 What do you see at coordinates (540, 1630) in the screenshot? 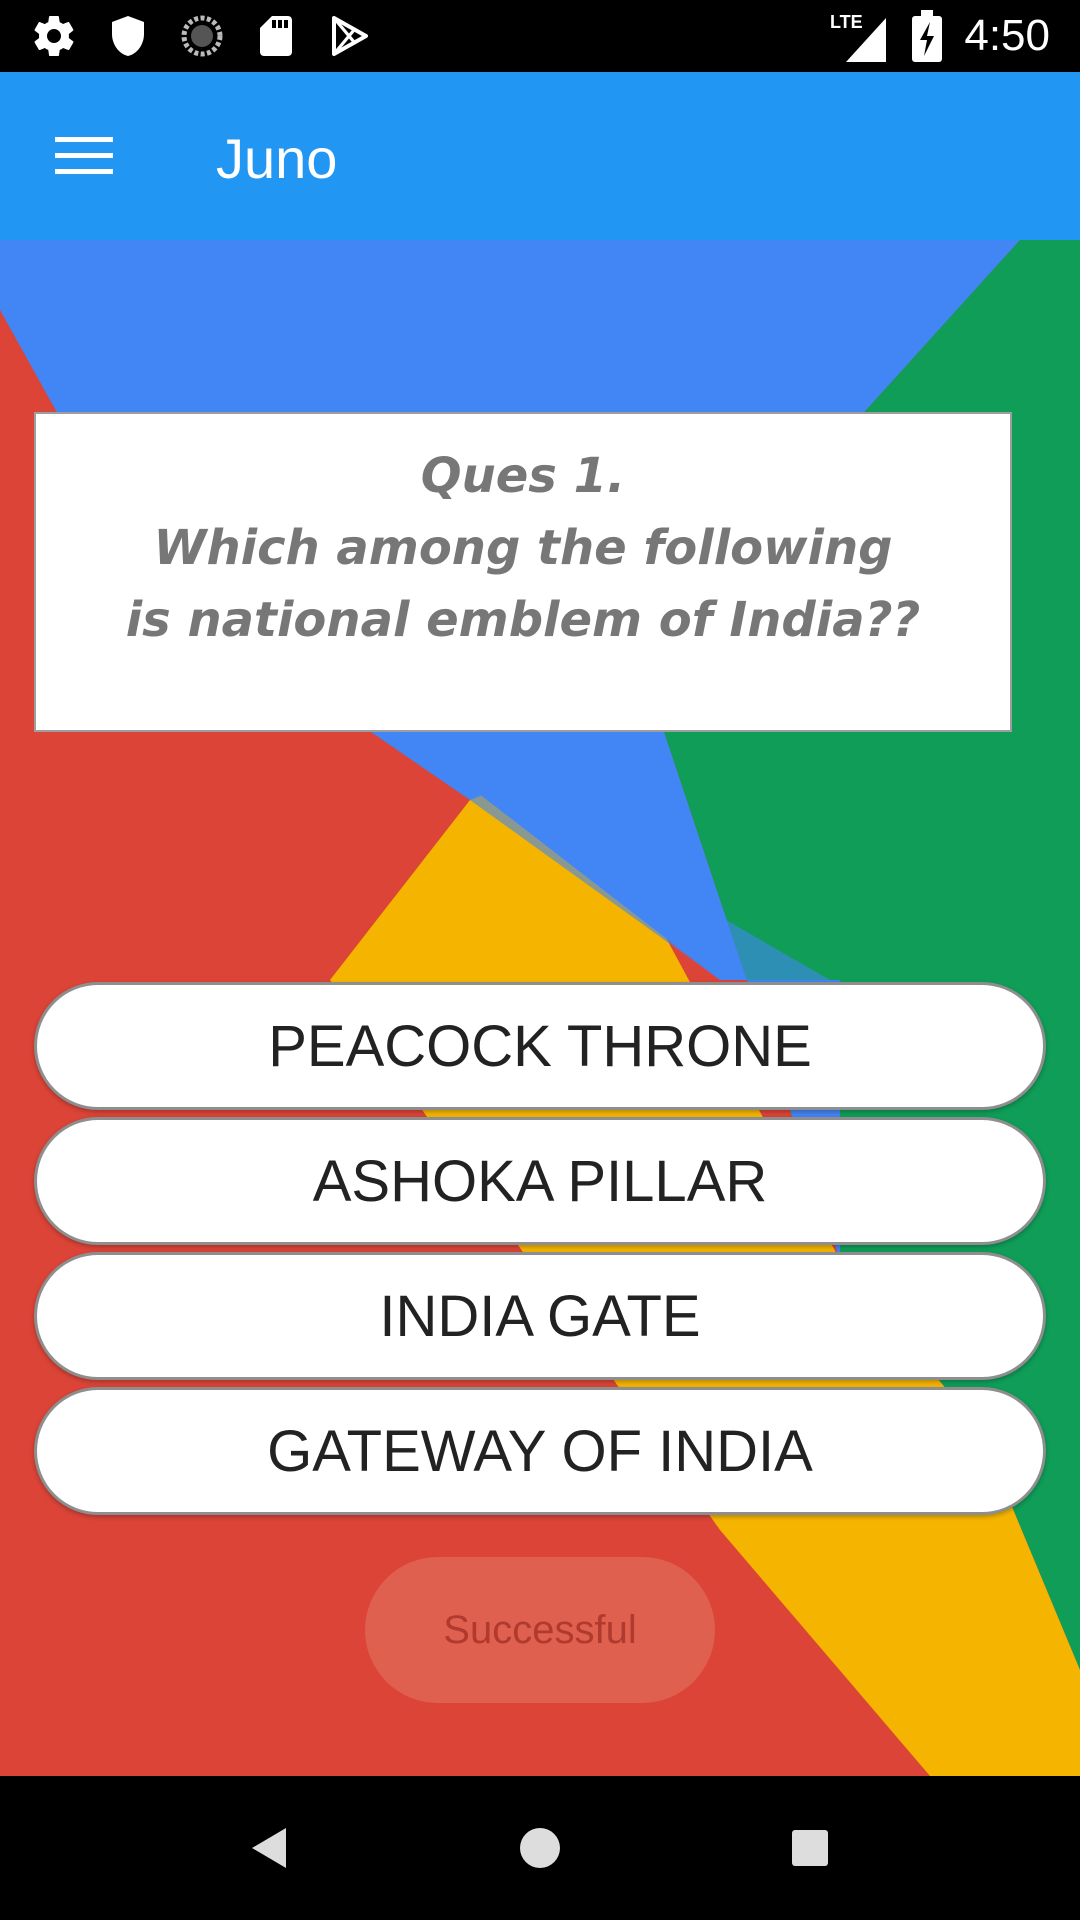
I see `result-status-button: Successful` at bounding box center [540, 1630].